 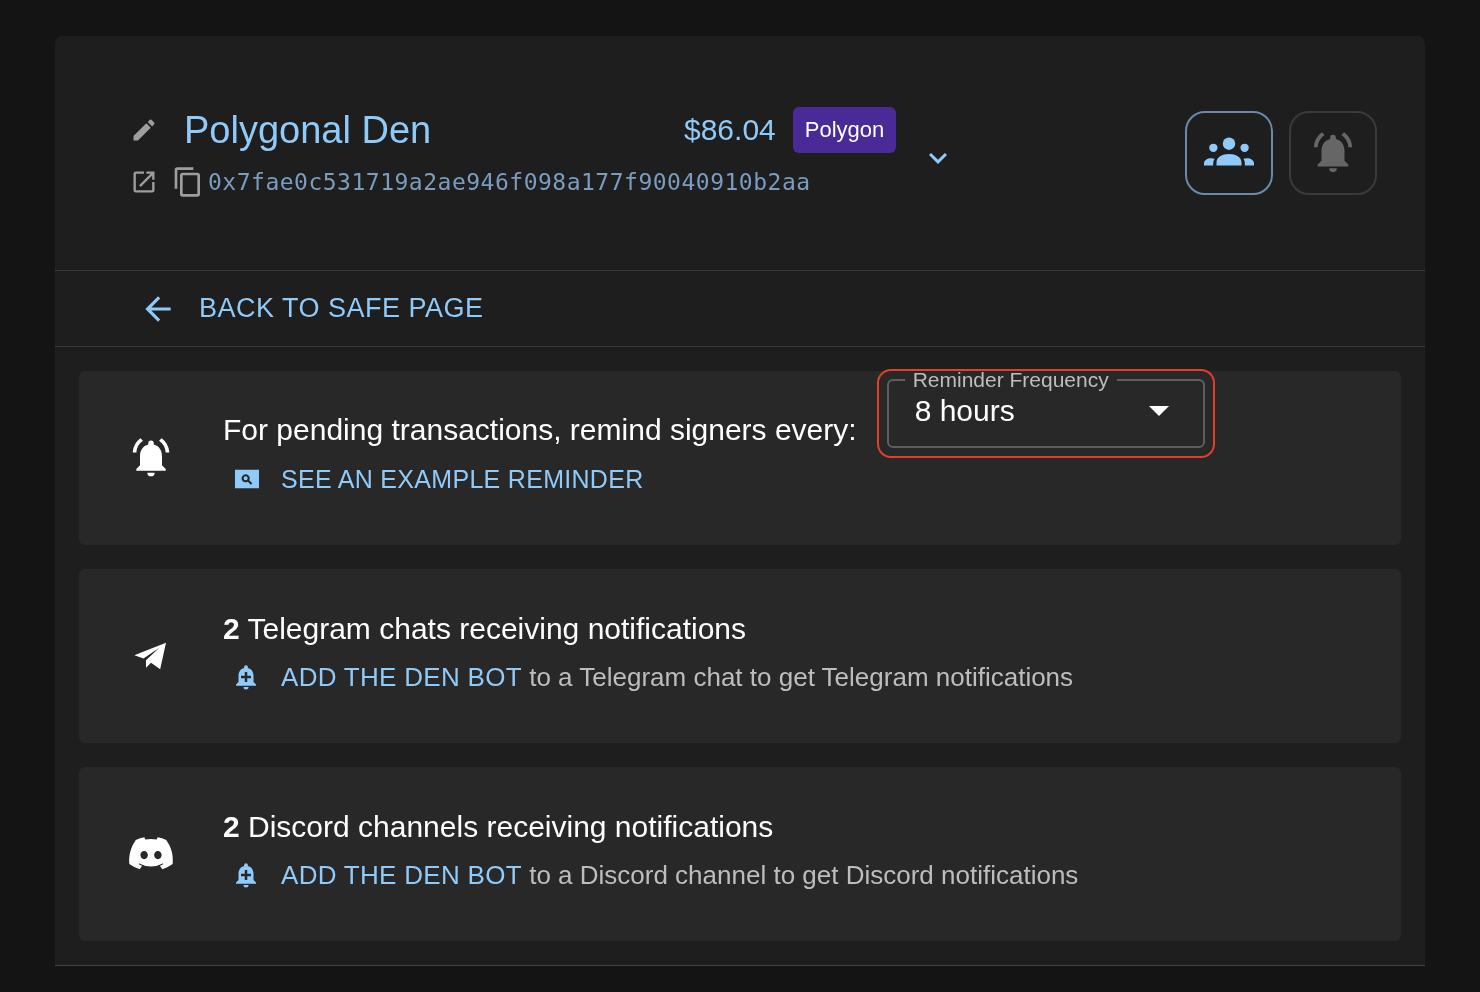 What do you see at coordinates (730, 129) in the screenshot?
I see `balance: $86.04` at bounding box center [730, 129].